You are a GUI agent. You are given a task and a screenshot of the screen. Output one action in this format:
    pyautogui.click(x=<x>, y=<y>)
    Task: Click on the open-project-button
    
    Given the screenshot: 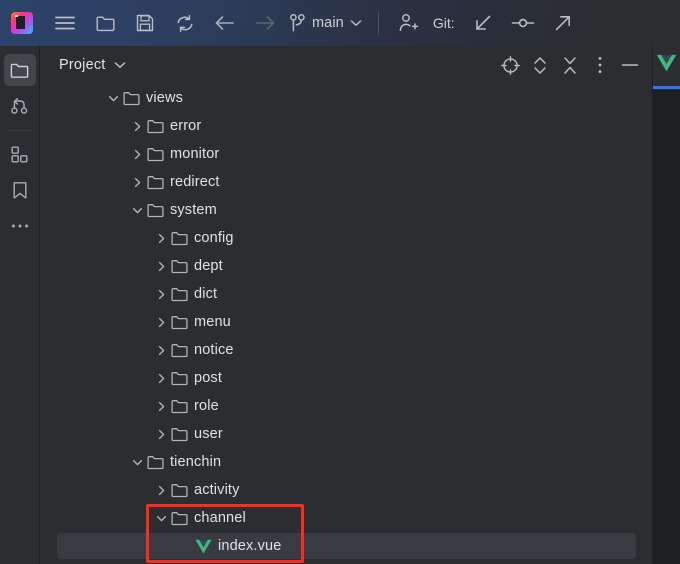 What is the action you would take?
    pyautogui.click(x=105, y=23)
    